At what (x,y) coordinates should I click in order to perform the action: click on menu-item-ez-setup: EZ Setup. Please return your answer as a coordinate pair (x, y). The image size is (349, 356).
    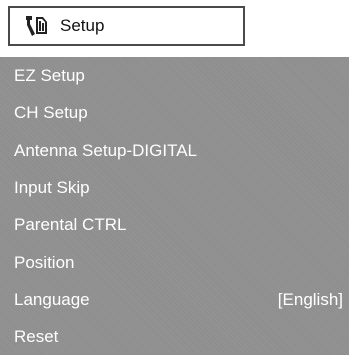
    Looking at the image, I should click on (174, 76).